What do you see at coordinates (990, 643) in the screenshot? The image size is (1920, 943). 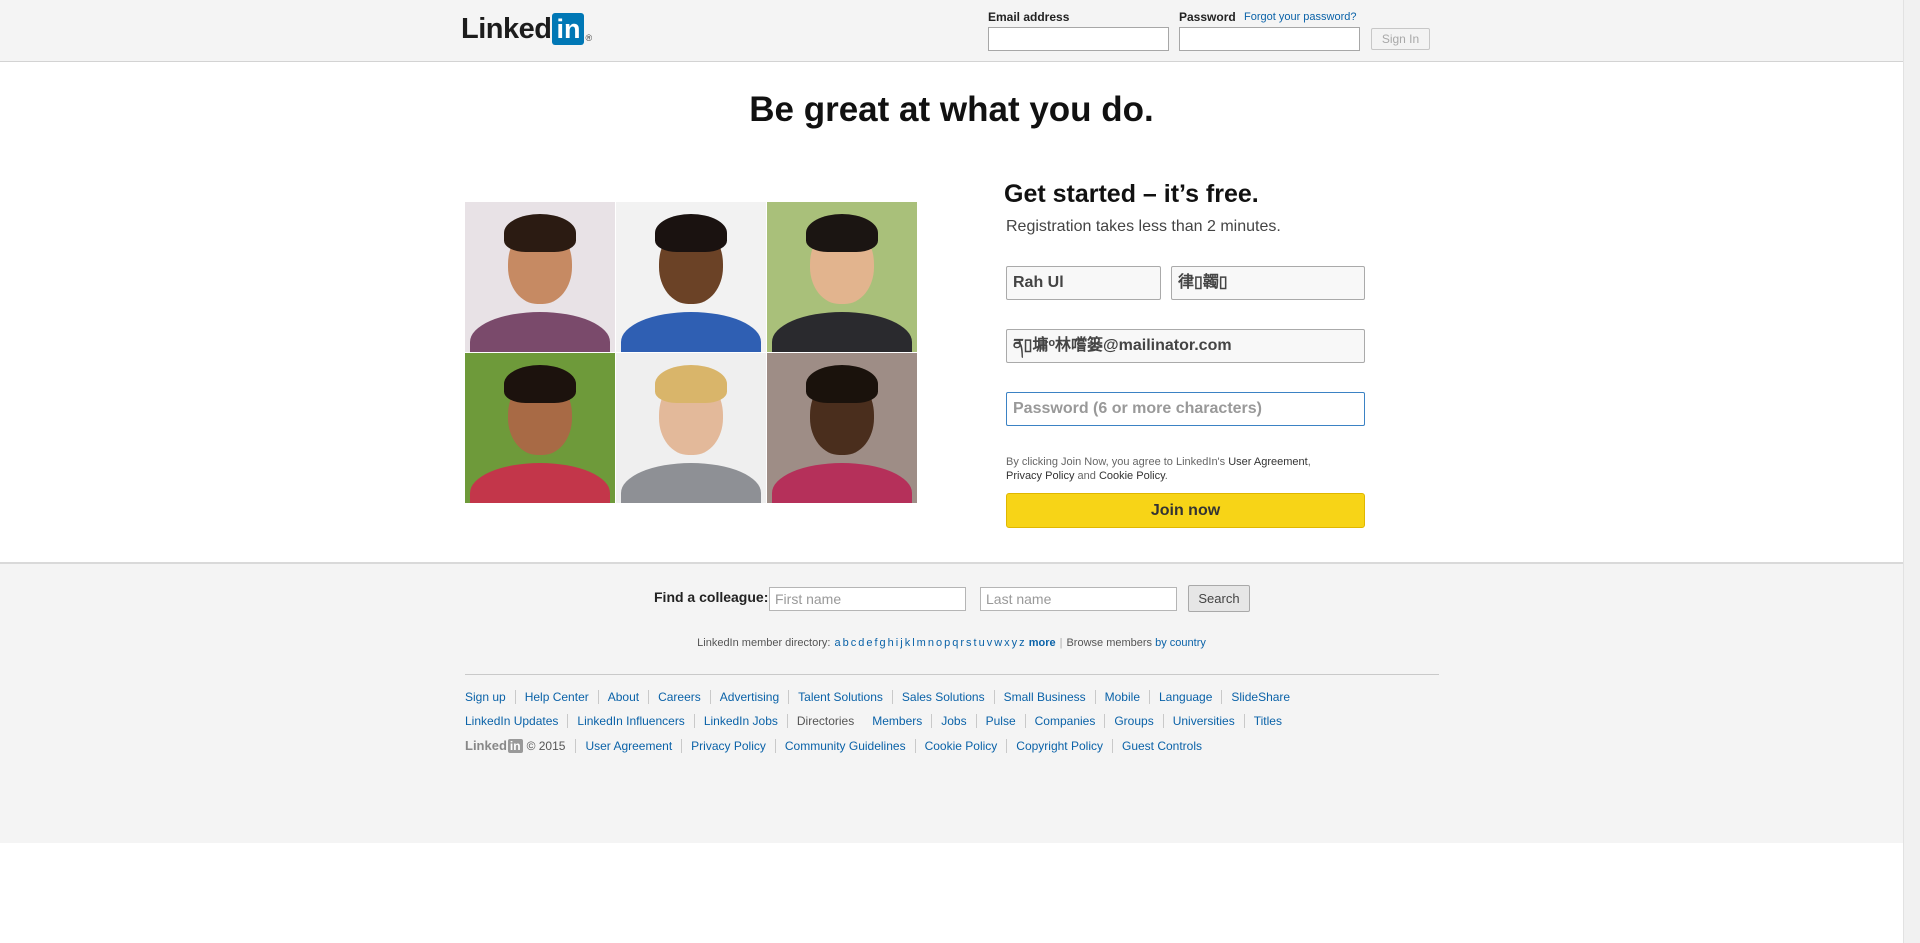 I see `directory-letter-link: v` at bounding box center [990, 643].